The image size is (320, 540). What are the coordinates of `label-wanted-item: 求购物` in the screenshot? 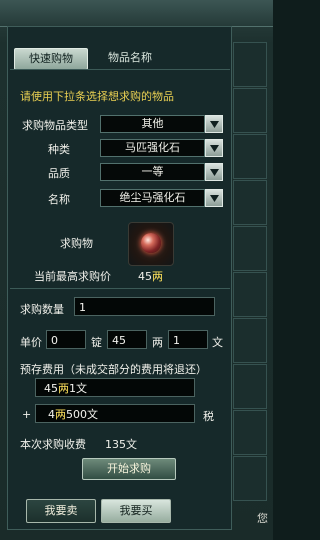 It's located at (76, 243).